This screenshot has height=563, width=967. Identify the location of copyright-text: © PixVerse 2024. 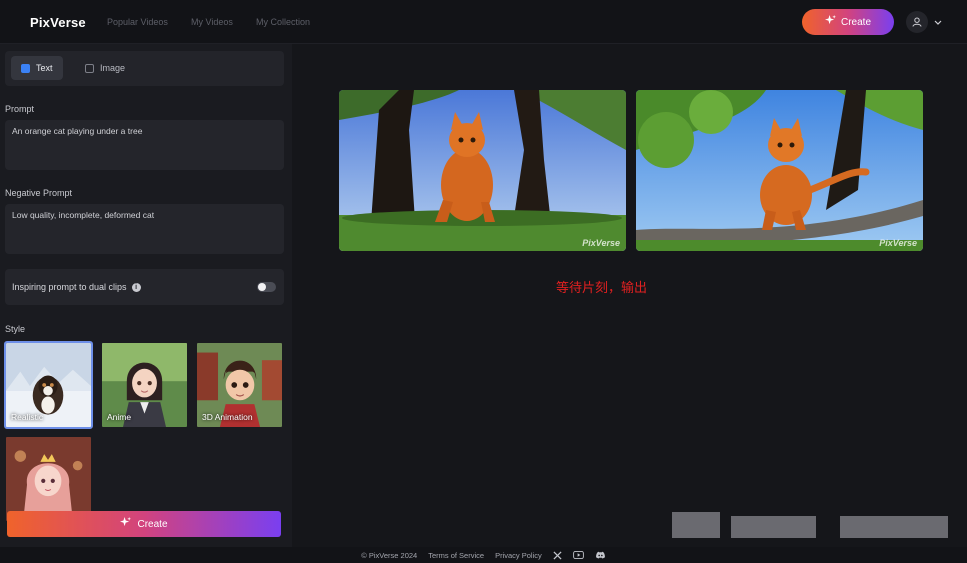
(389, 555).